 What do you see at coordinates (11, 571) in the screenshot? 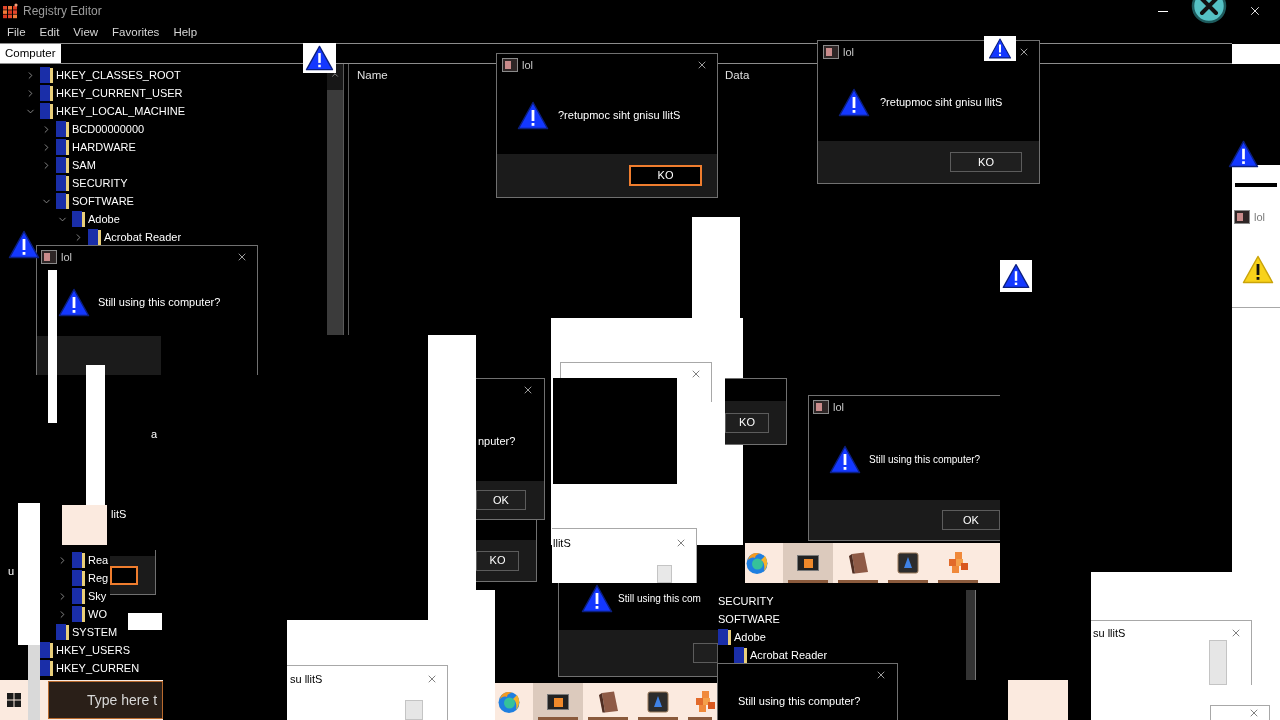
I see `text-fragment: u` at bounding box center [11, 571].